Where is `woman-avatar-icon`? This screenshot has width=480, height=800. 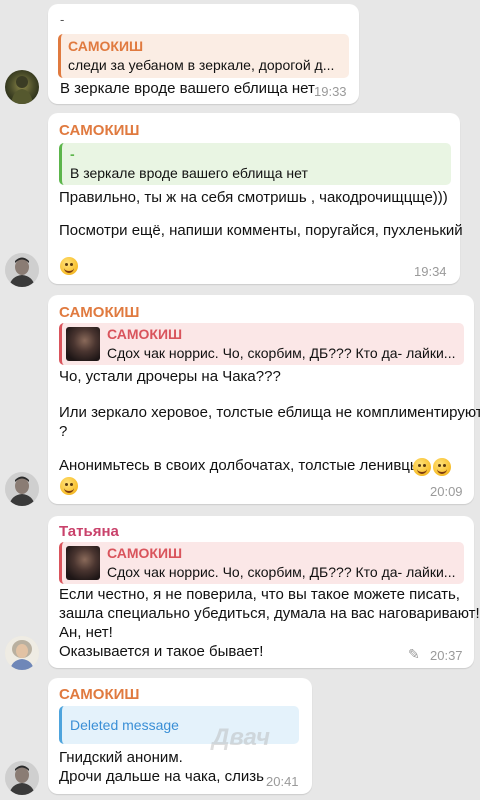 woman-avatar-icon is located at coordinates (22, 653).